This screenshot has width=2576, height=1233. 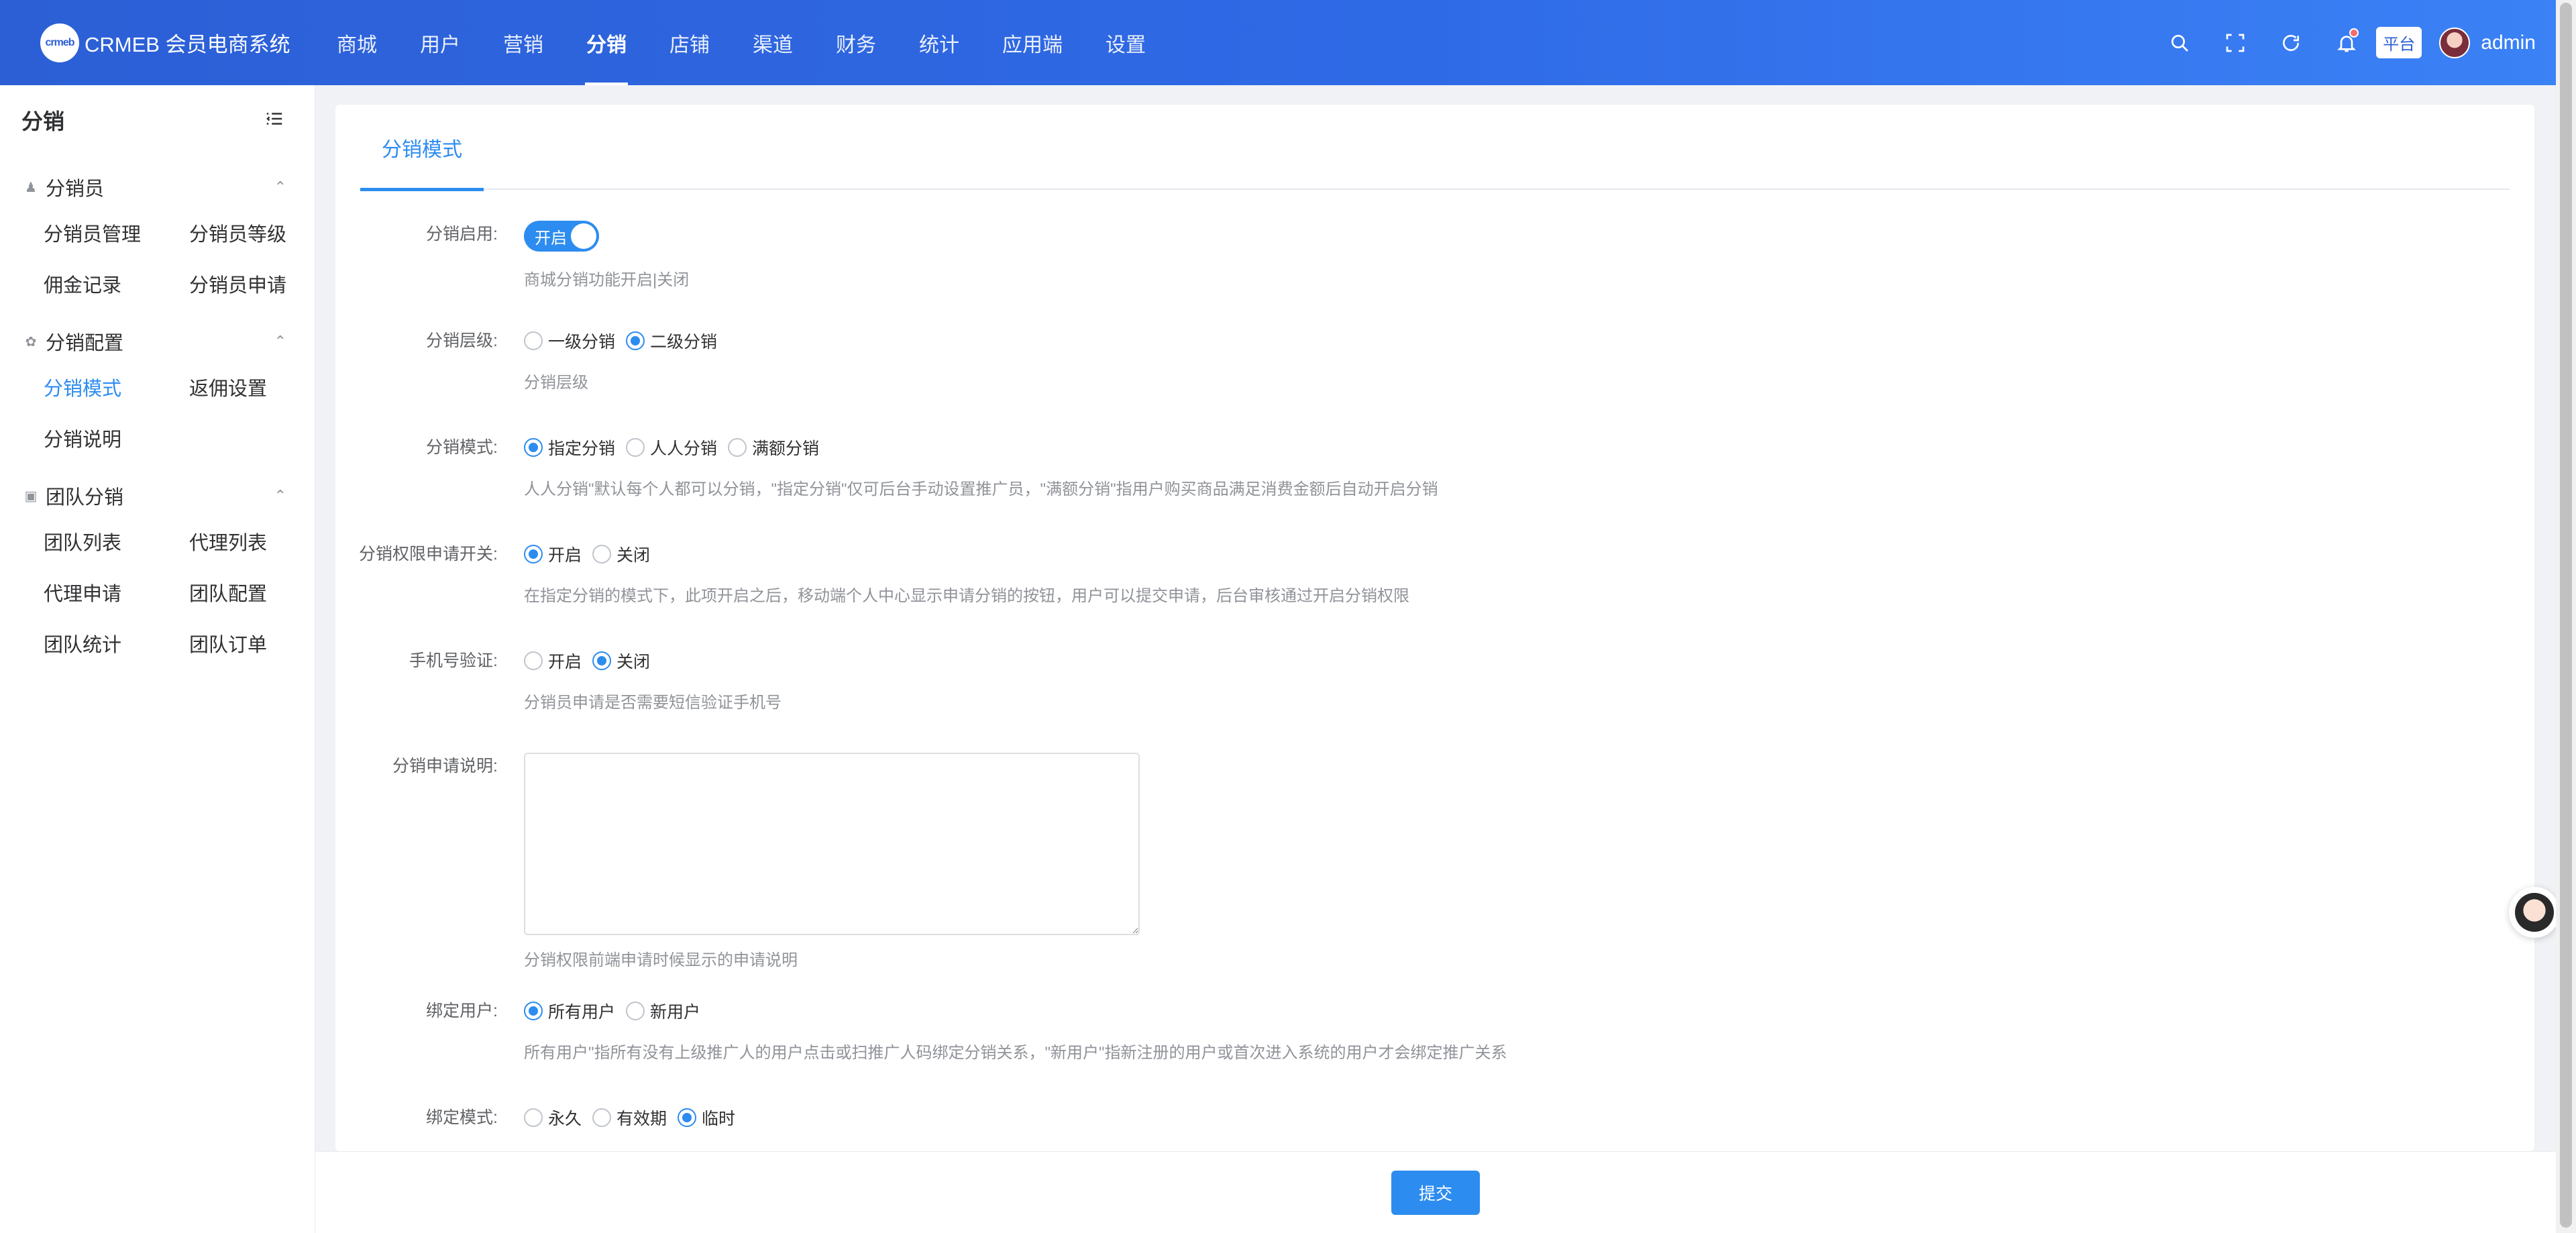 I want to click on radio-mode-designated: 指定分销, so click(x=569, y=447).